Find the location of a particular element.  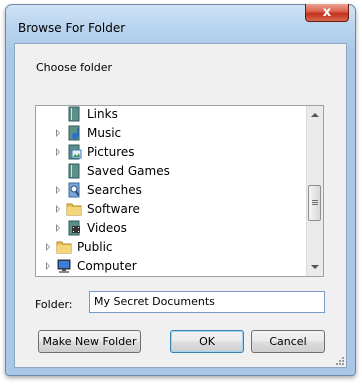

tree-scrollbar is located at coordinates (314, 191).